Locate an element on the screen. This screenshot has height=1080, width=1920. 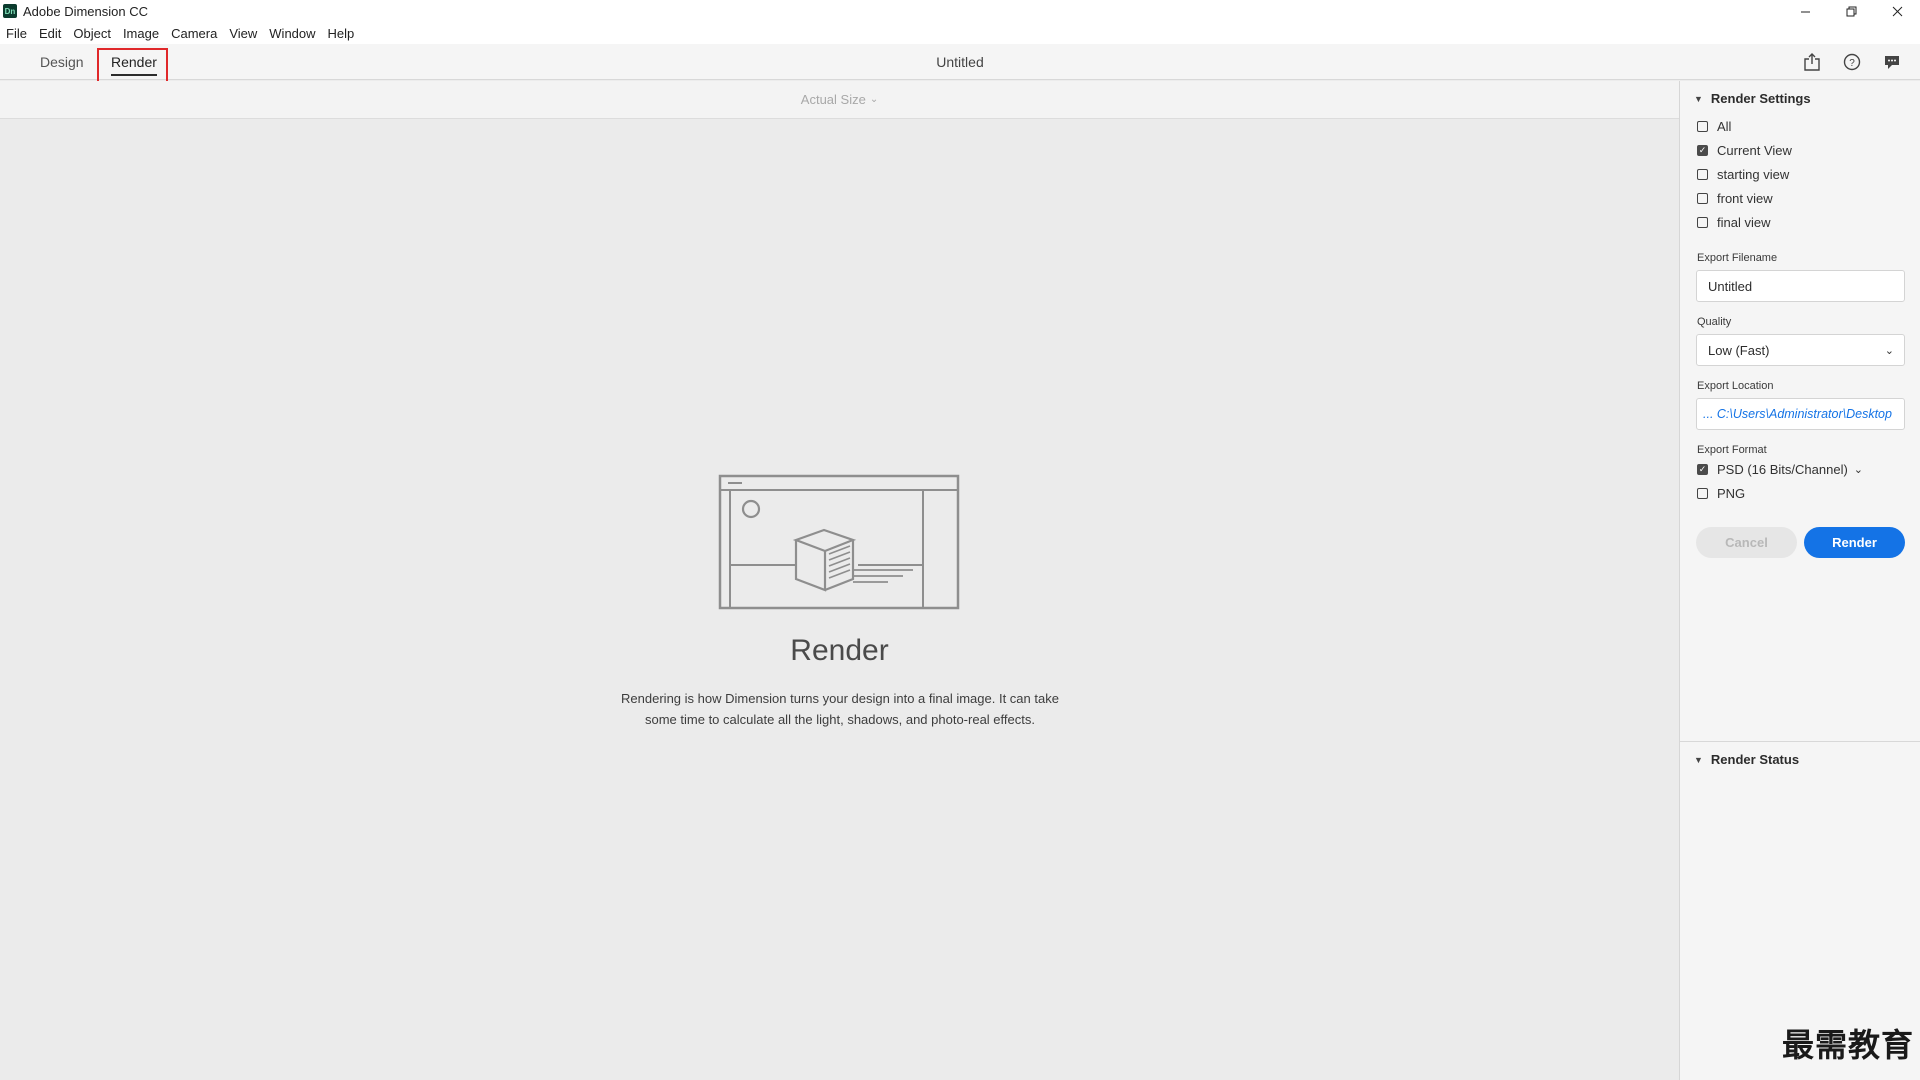
title-bar: Dn Adobe Dimension CC is located at coordinates (960, 11).